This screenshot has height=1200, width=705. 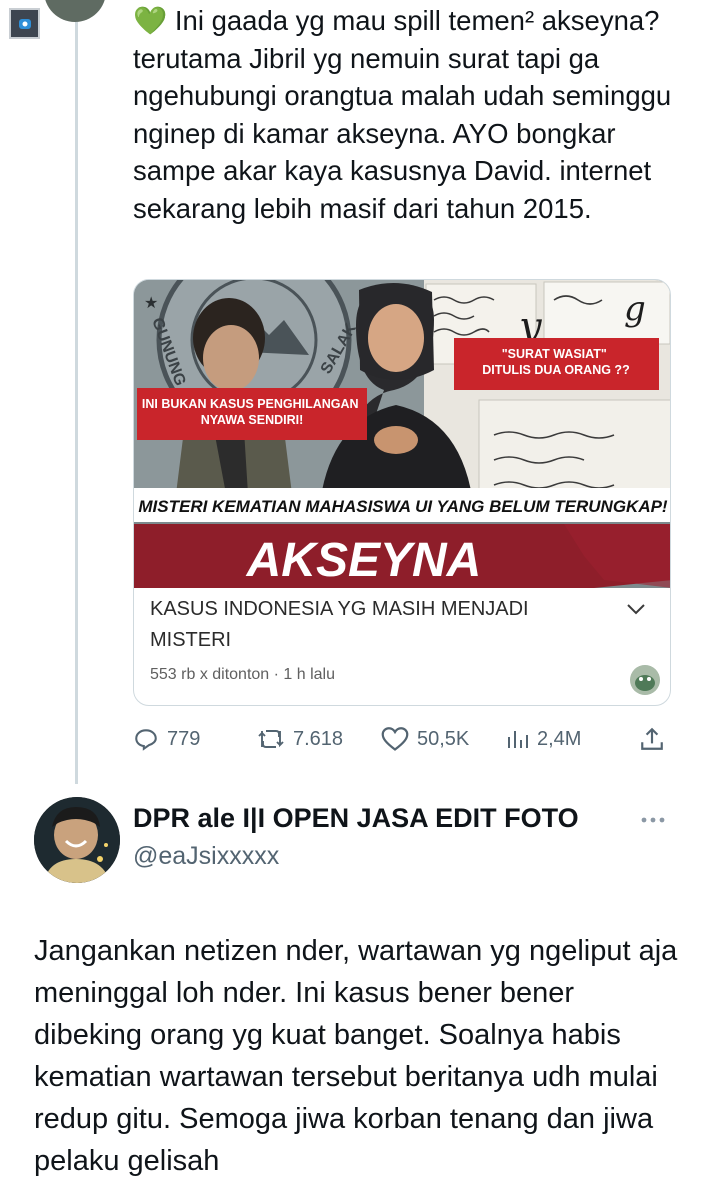 I want to click on channel-avatar, so click(x=645, y=680).